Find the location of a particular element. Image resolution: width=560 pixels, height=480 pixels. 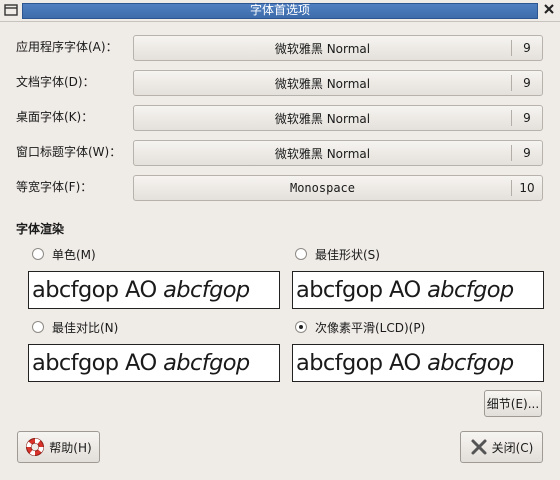

window-title: 字体首选项 is located at coordinates (279, 10).